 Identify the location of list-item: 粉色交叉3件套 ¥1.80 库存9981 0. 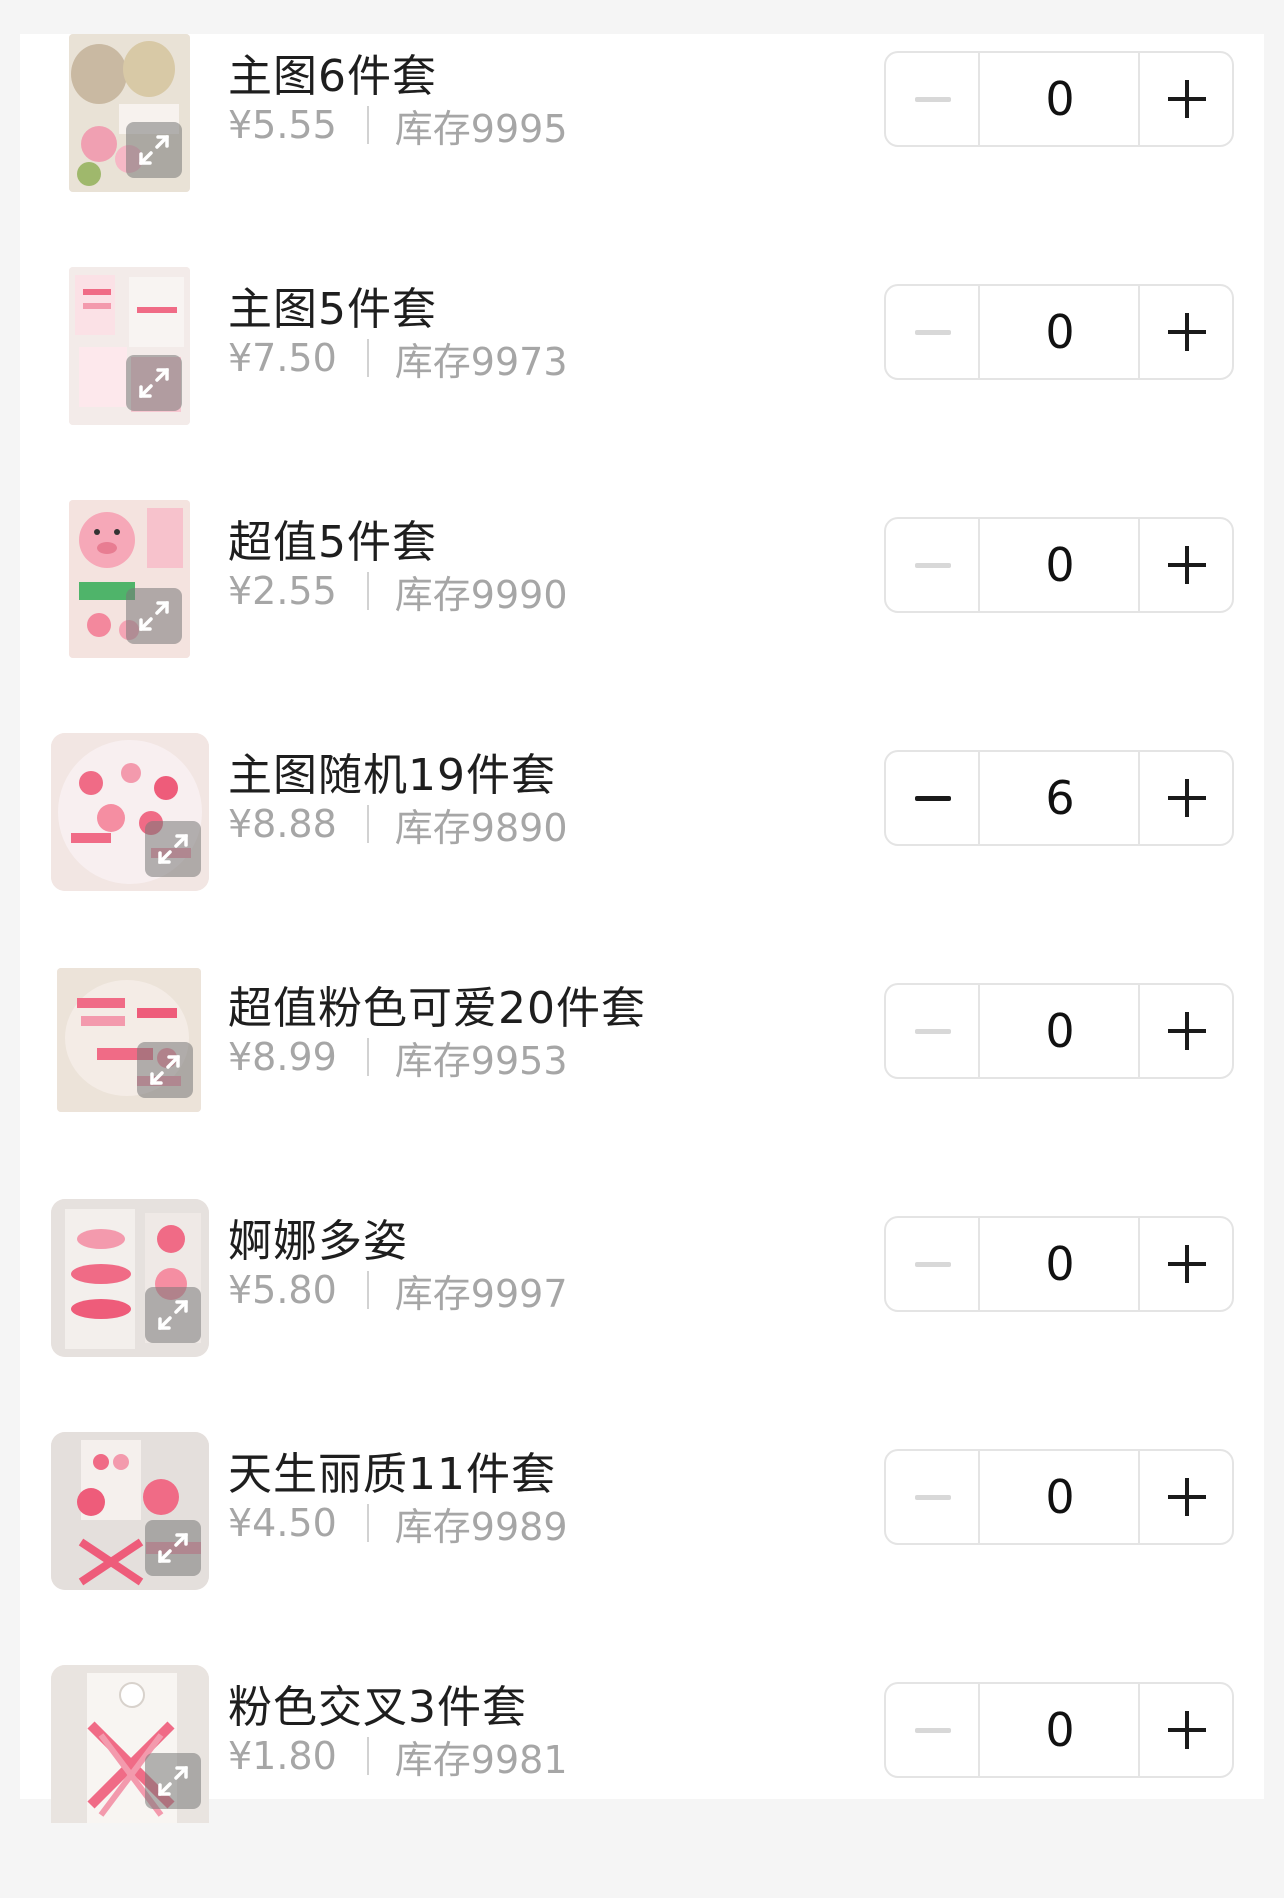
(642, 1781).